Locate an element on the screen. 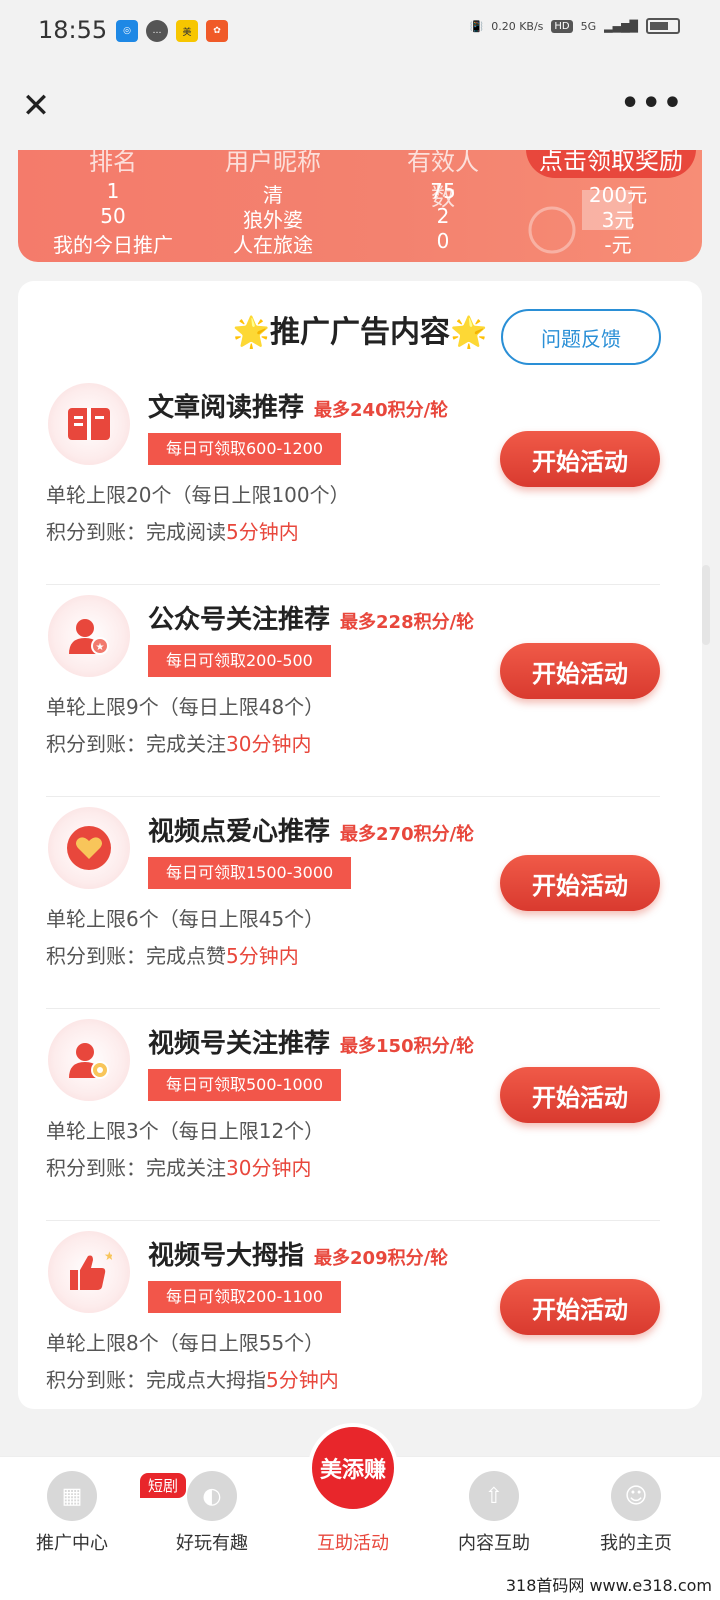  task-title: 视频号大拇指 最多209积分/轮 is located at coordinates (298, 1253).